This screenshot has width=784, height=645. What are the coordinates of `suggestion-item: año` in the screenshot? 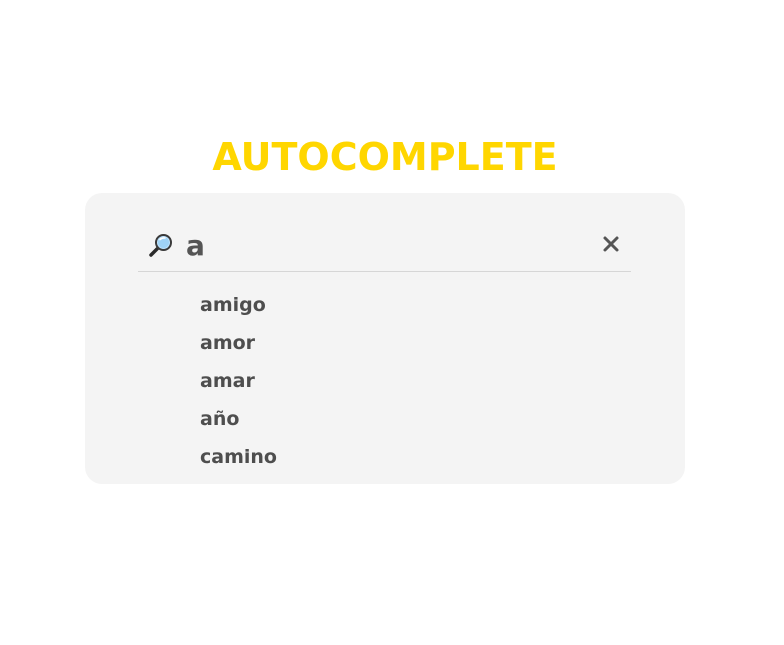 It's located at (410, 419).